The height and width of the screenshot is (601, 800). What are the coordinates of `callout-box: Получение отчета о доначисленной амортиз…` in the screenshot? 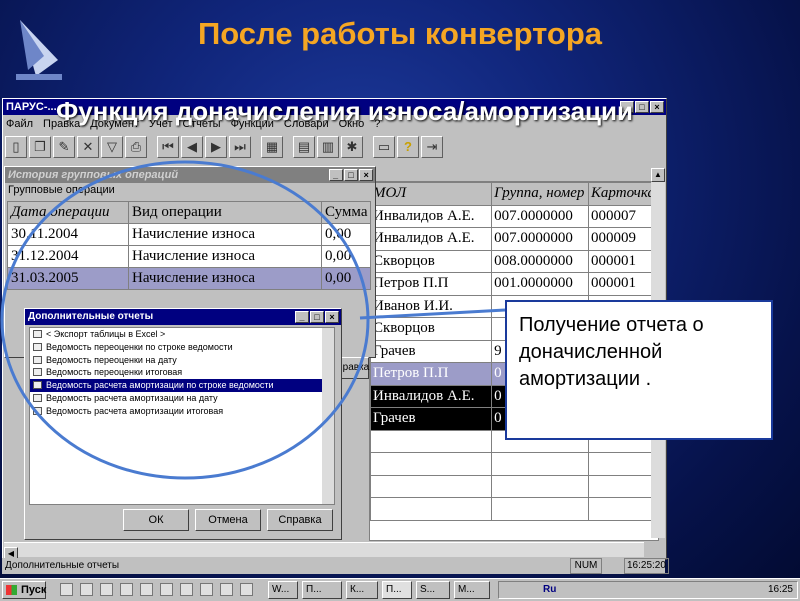 It's located at (639, 370).